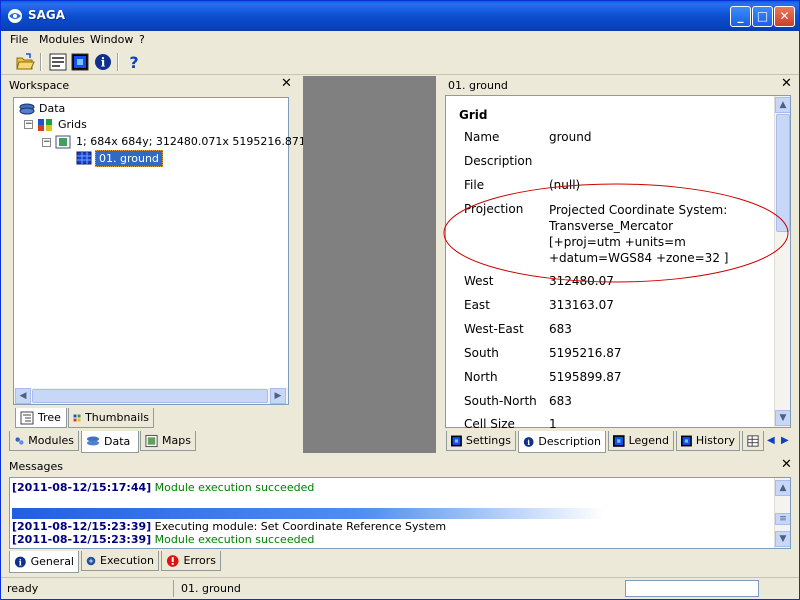  I want to click on open-folder-icon, so click(25, 62).